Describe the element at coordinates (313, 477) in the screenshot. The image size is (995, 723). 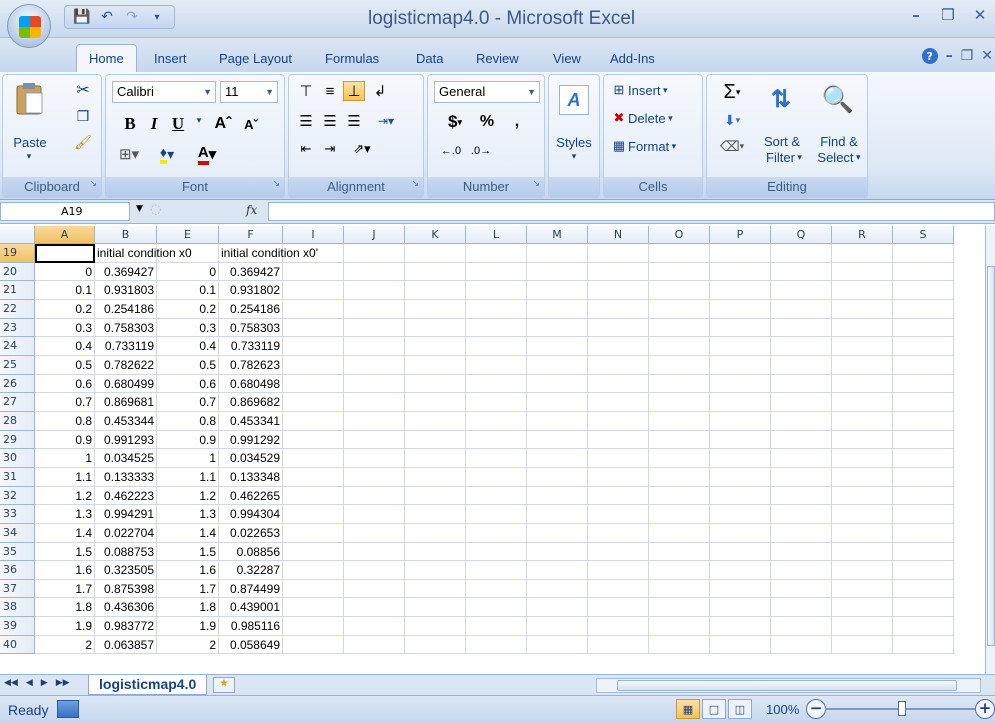
I see `cell-i31` at that location.